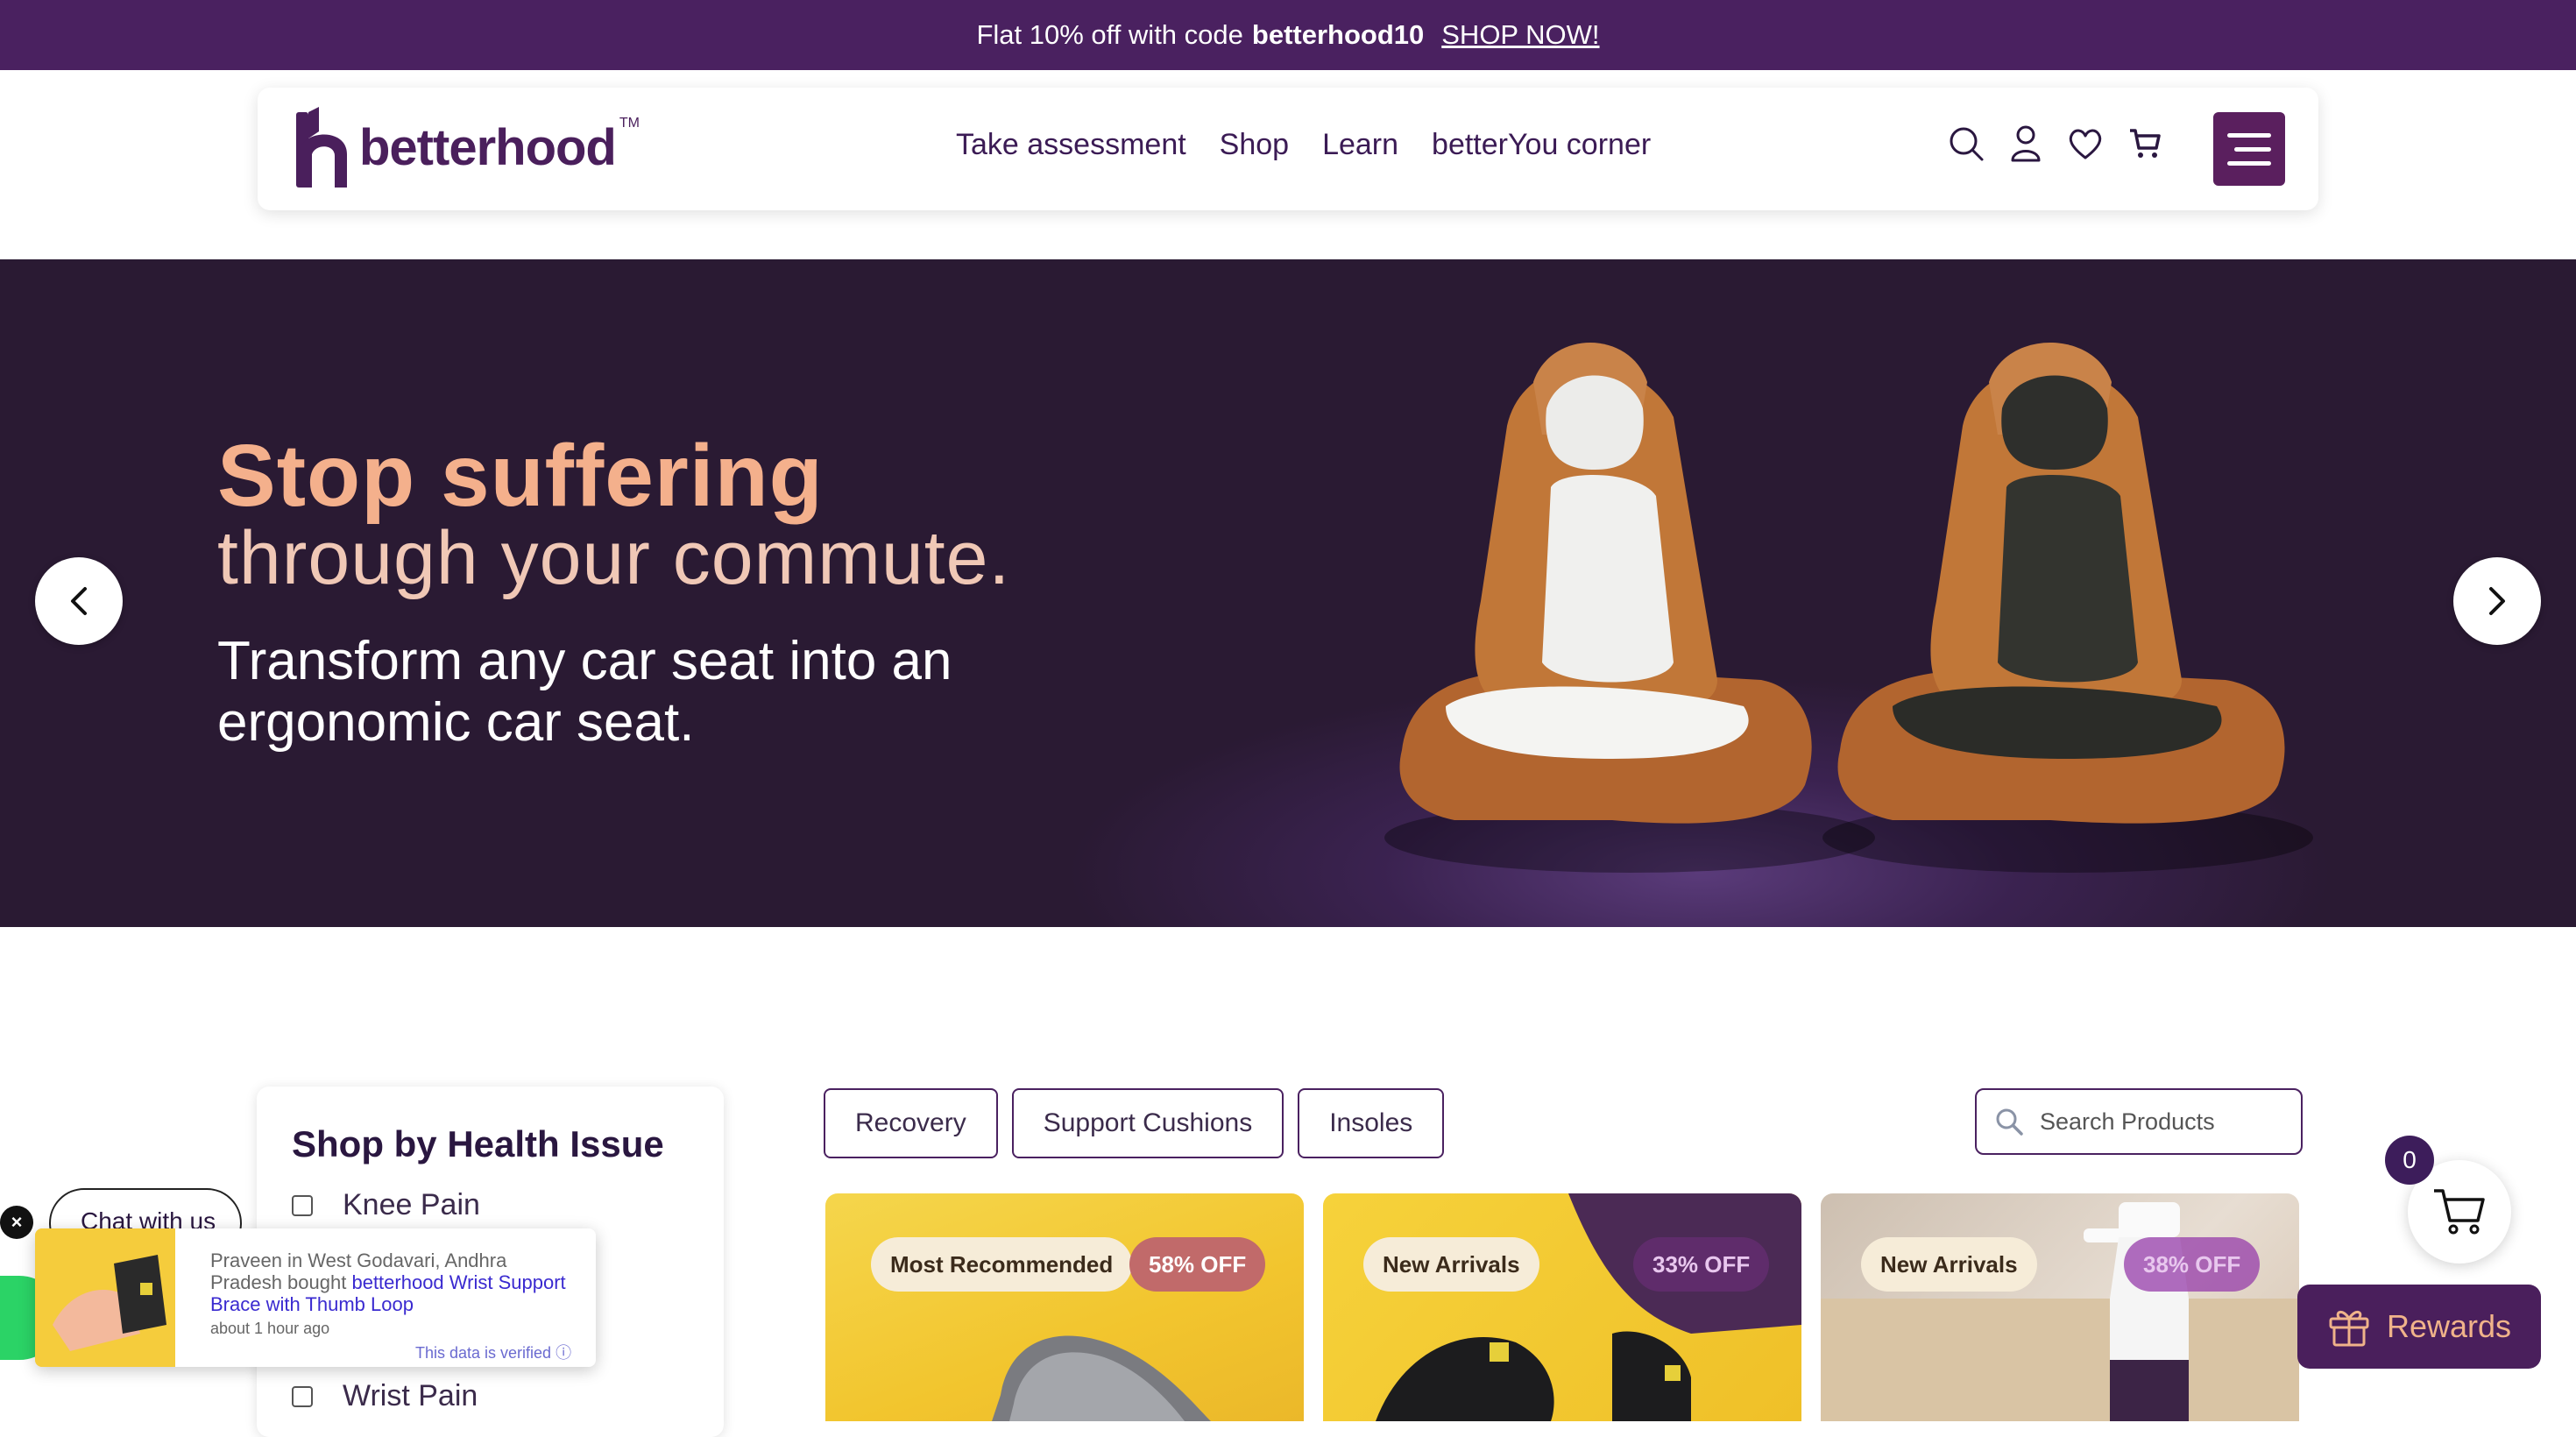 The height and width of the screenshot is (1437, 2576). I want to click on product-tag: Most Recommended, so click(1002, 1264).